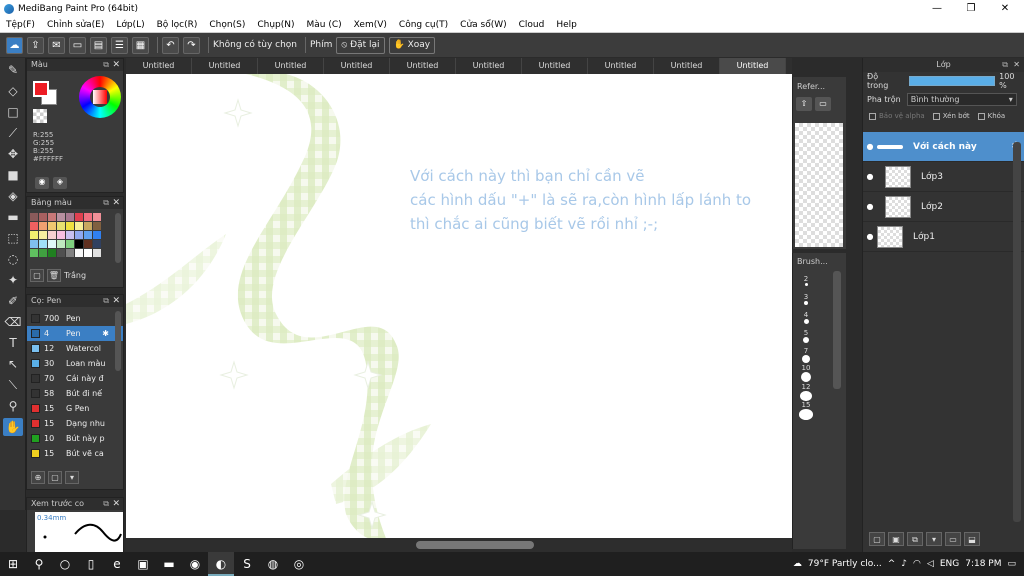 The height and width of the screenshot is (576, 1024). What do you see at coordinates (299, 564) in the screenshot?
I see `zoom-icon: ◎` at bounding box center [299, 564].